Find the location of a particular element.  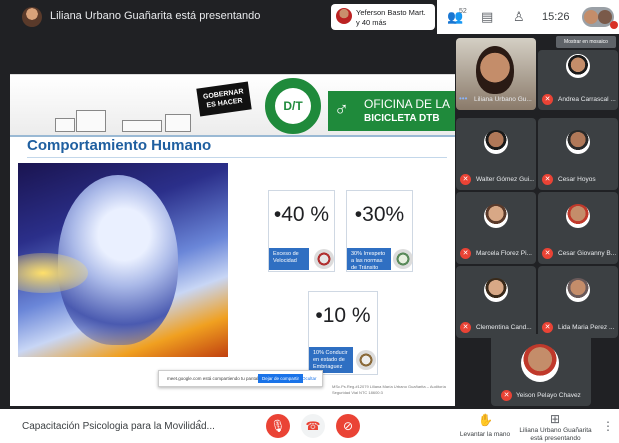

participant-tile: ✕ Cesar Hoyos is located at coordinates (578, 154).